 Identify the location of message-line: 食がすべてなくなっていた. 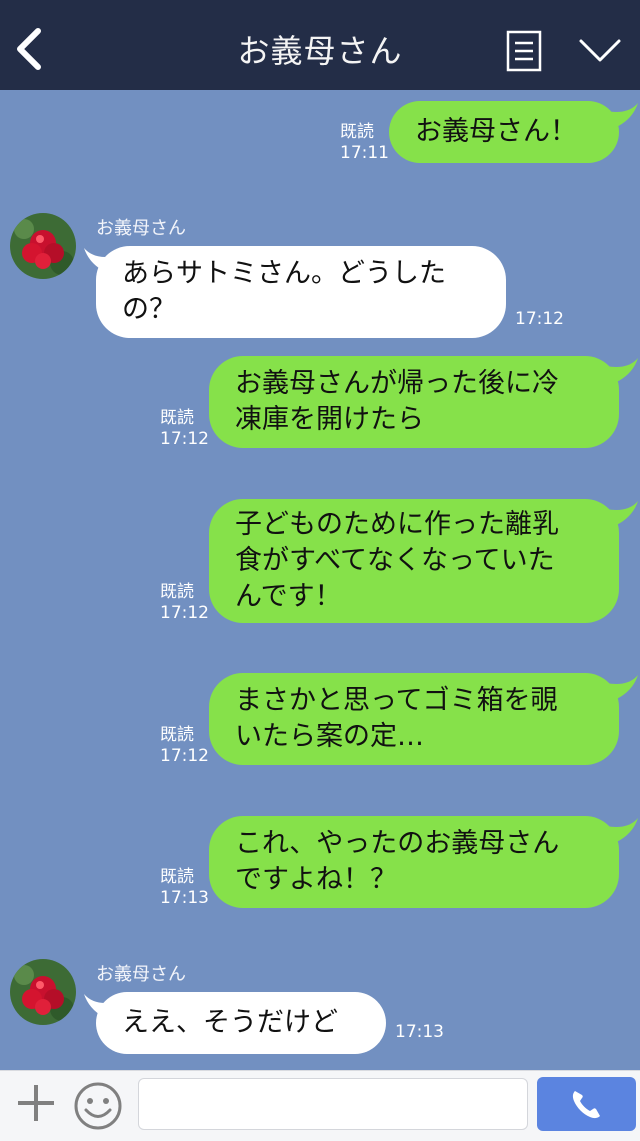
(395, 560).